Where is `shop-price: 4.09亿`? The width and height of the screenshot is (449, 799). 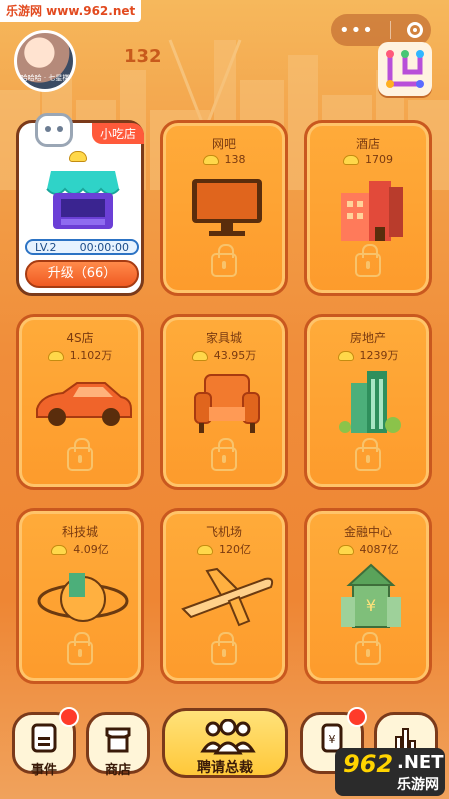 shop-price: 4.09亿 is located at coordinates (80, 549).